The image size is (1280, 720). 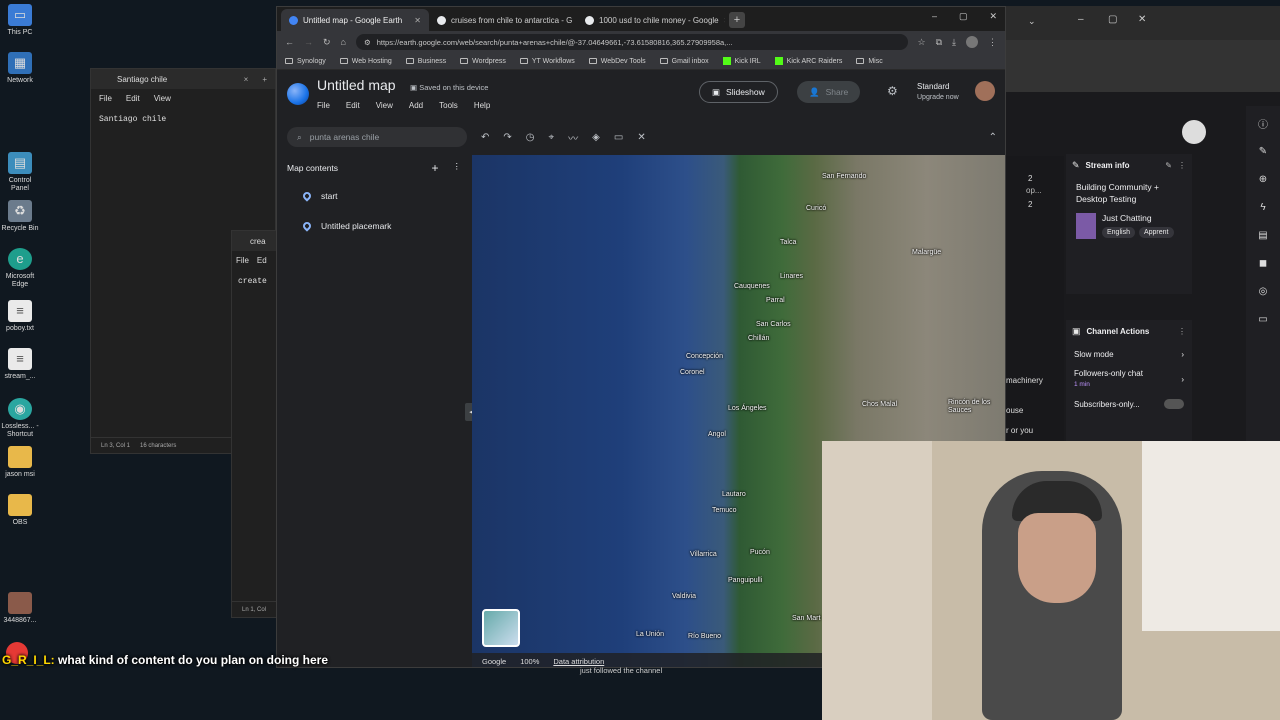 What do you see at coordinates (501, 628) in the screenshot?
I see `map-layers-button` at bounding box center [501, 628].